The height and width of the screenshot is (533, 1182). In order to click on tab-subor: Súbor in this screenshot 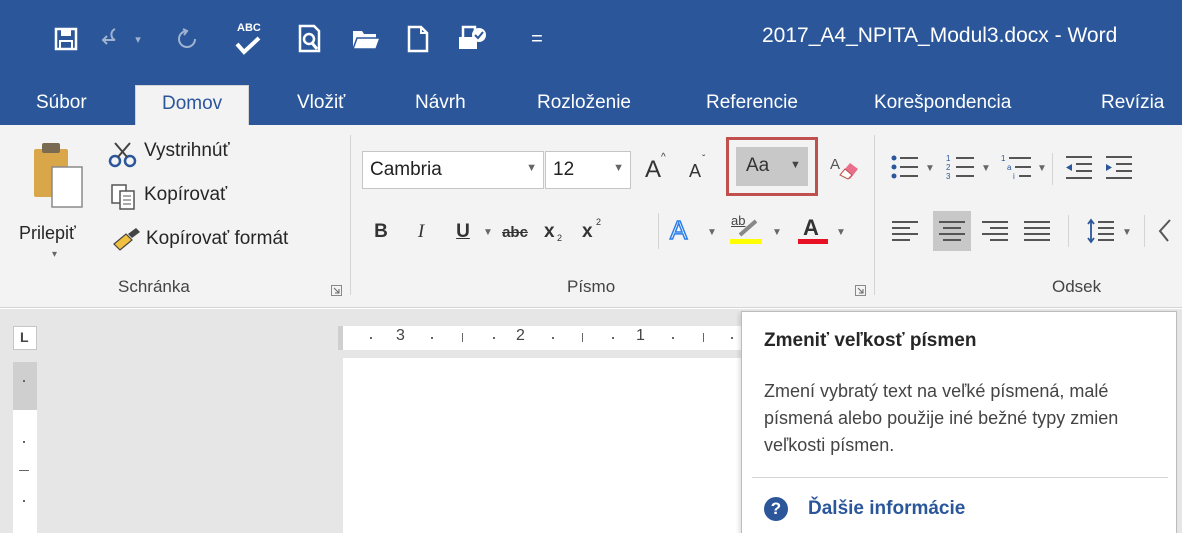, I will do `click(61, 105)`.